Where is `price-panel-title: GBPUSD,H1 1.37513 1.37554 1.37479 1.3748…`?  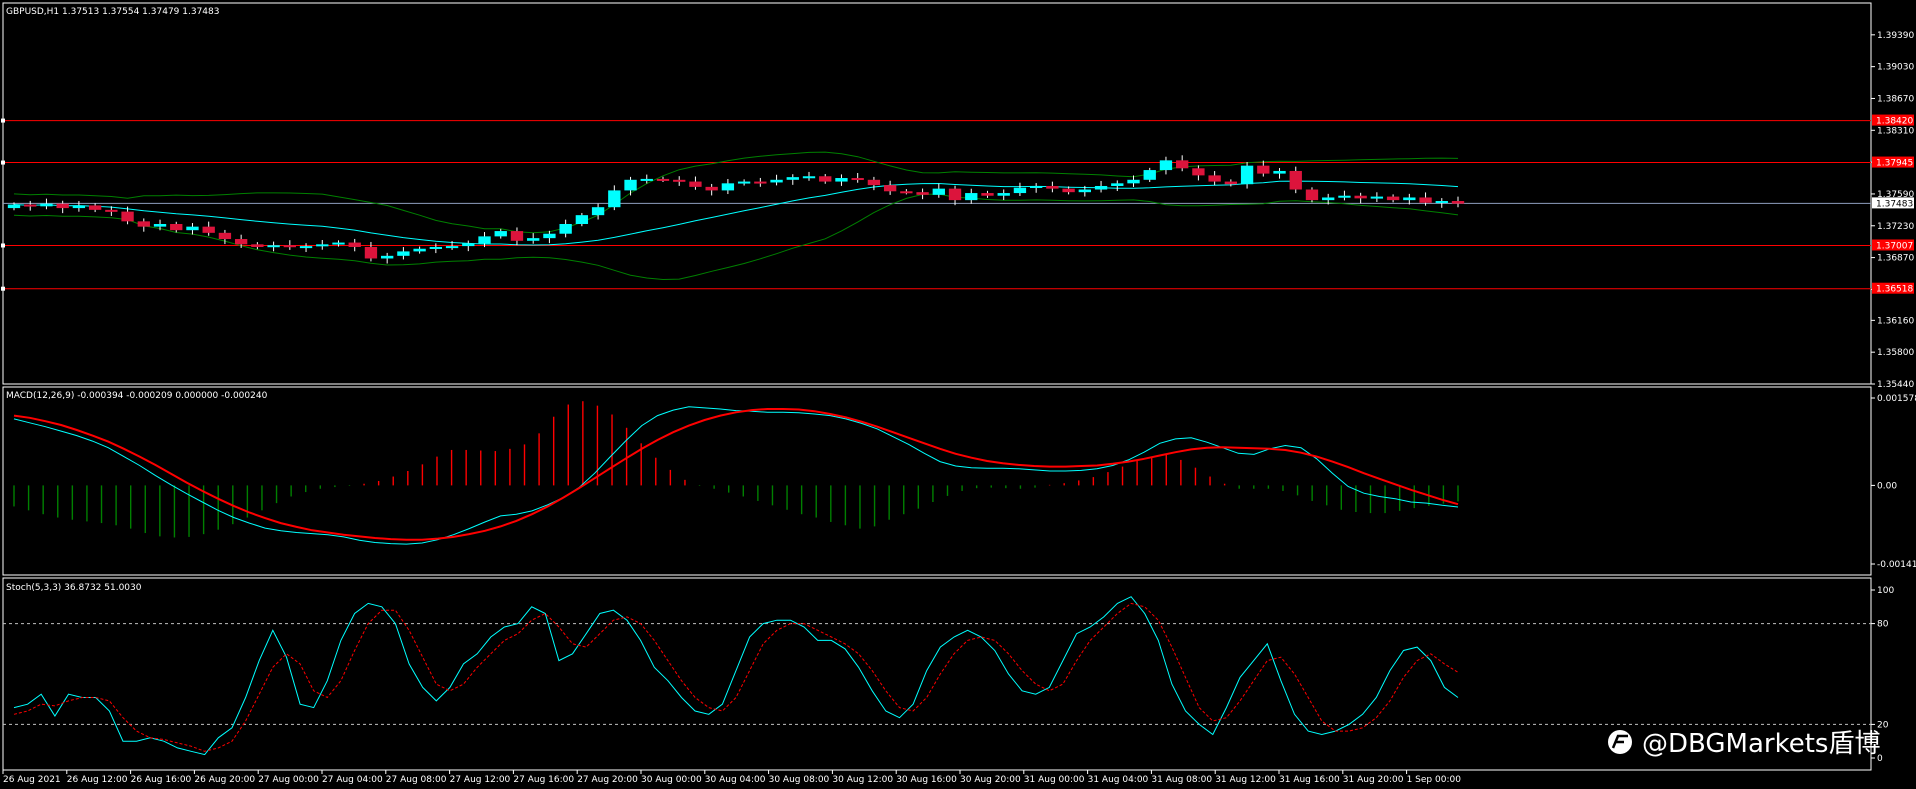
price-panel-title: GBPUSD,H1 1.37513 1.37554 1.37479 1.3748… is located at coordinates (112, 12).